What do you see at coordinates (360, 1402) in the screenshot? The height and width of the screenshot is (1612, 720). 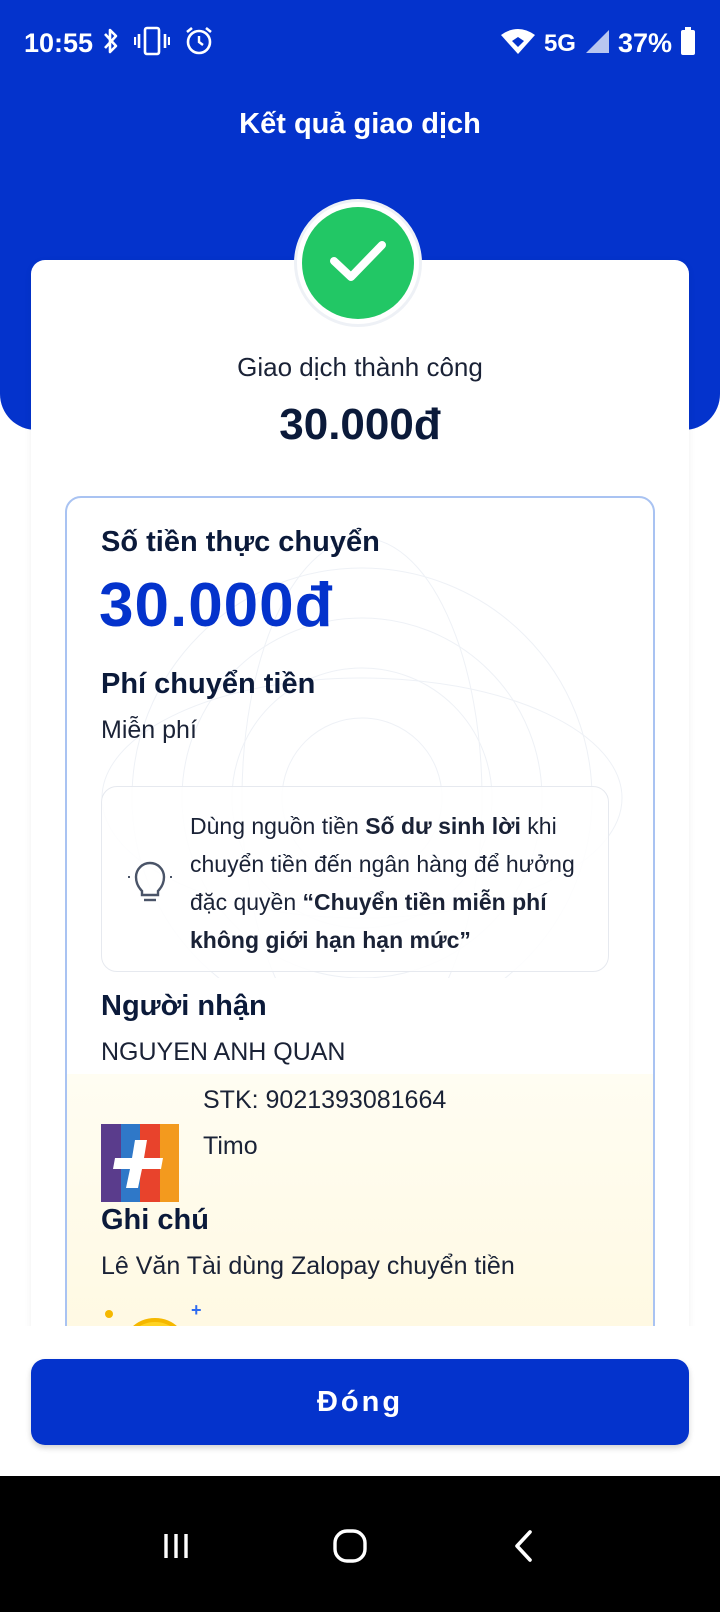 I see `close-button: Đóng` at bounding box center [360, 1402].